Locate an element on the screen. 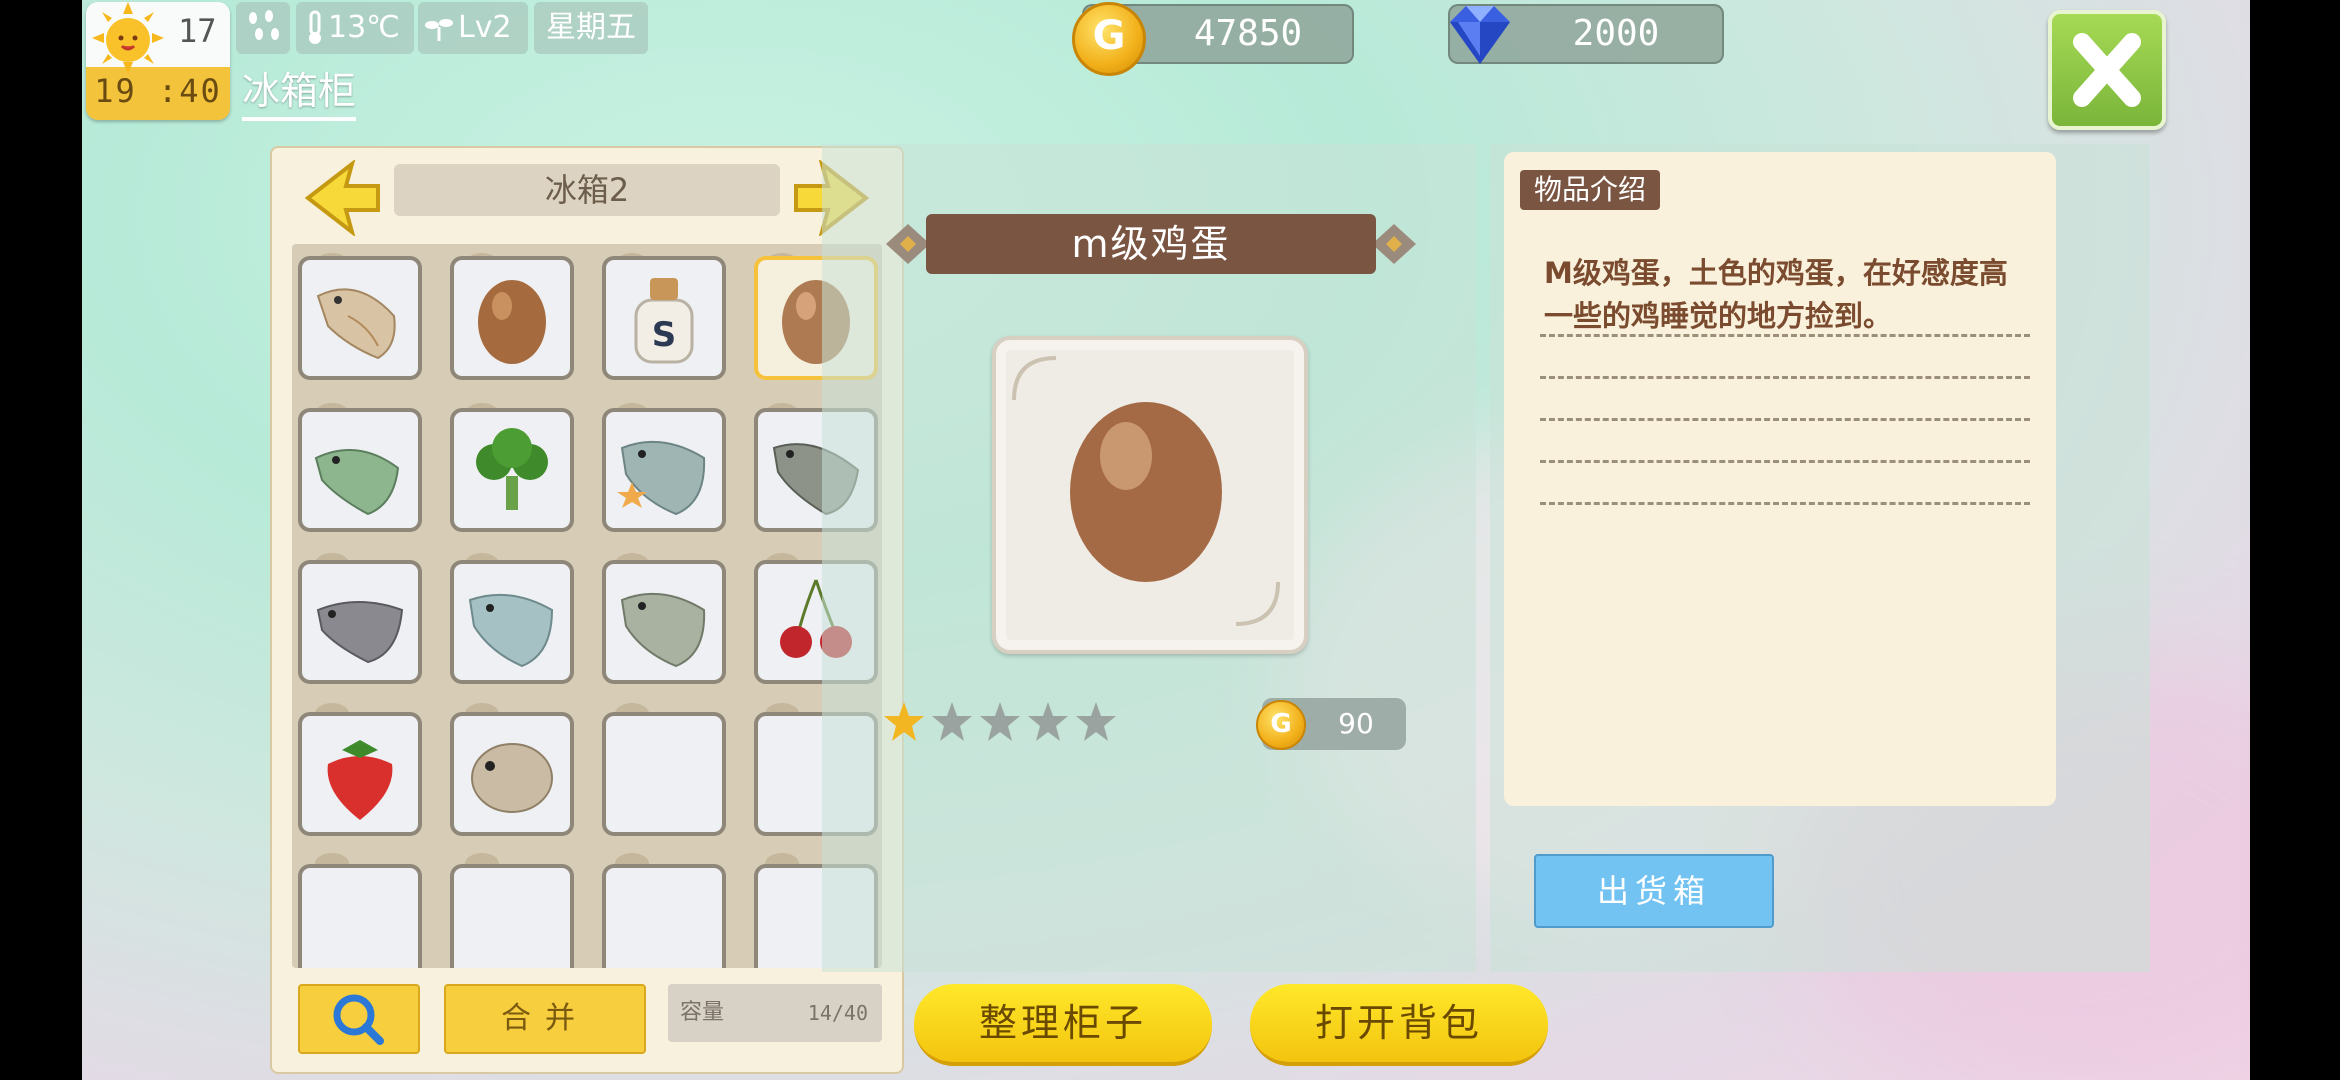 This screenshot has width=2340, height=1080. merge-button: 合并 is located at coordinates (545, 1019).